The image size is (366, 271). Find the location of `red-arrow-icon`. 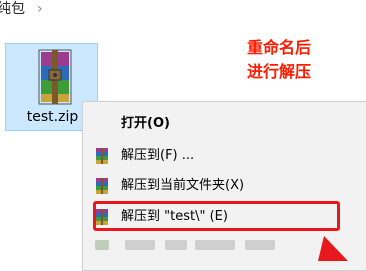

red-arrow-icon is located at coordinates (333, 248).